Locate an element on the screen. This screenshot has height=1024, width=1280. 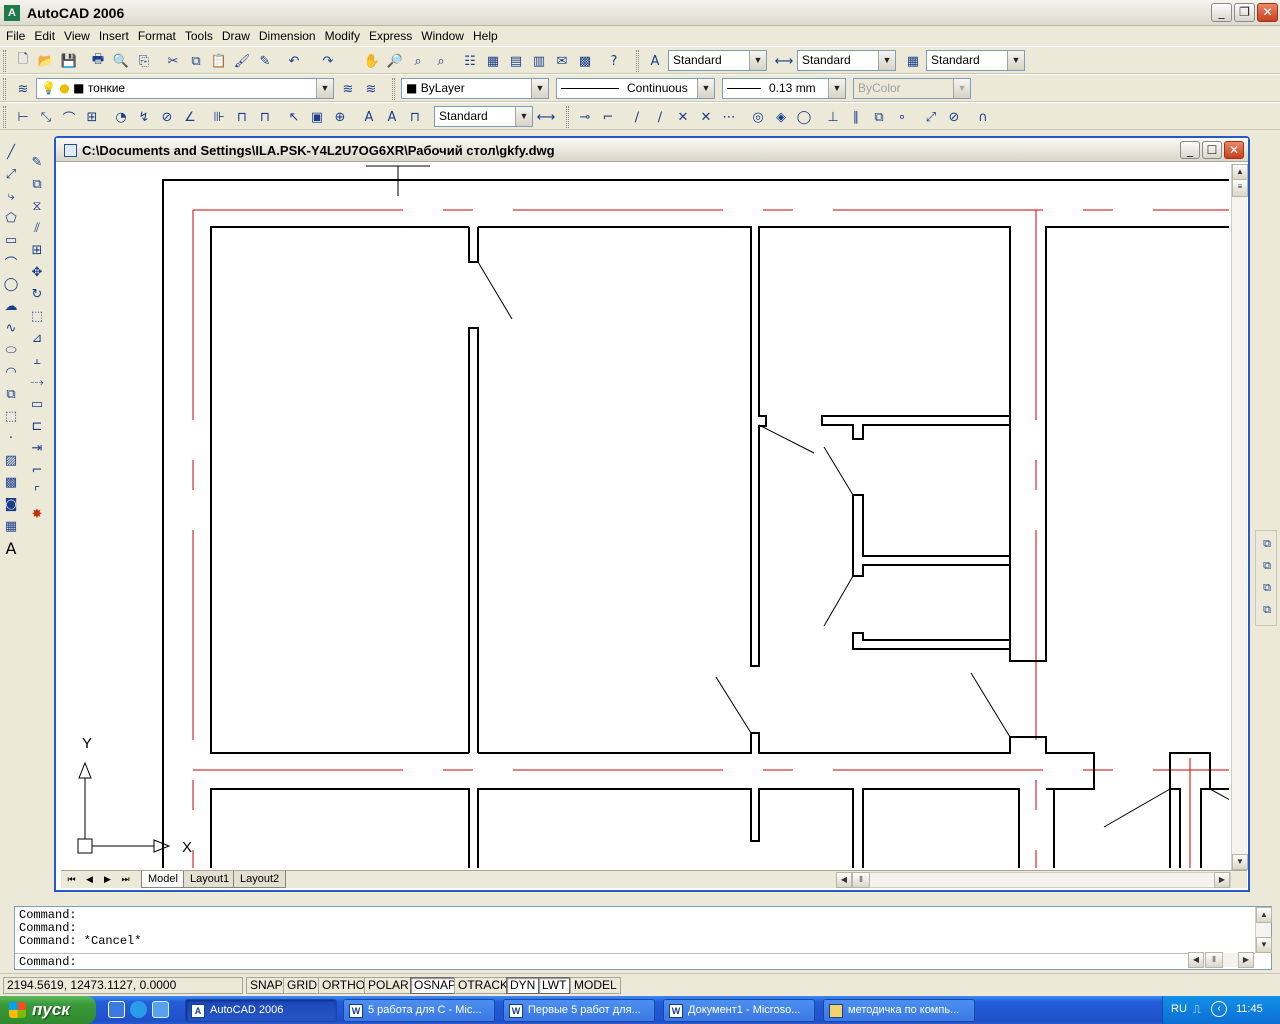
snap-parallel-icon: ∥ is located at coordinates (856, 117).